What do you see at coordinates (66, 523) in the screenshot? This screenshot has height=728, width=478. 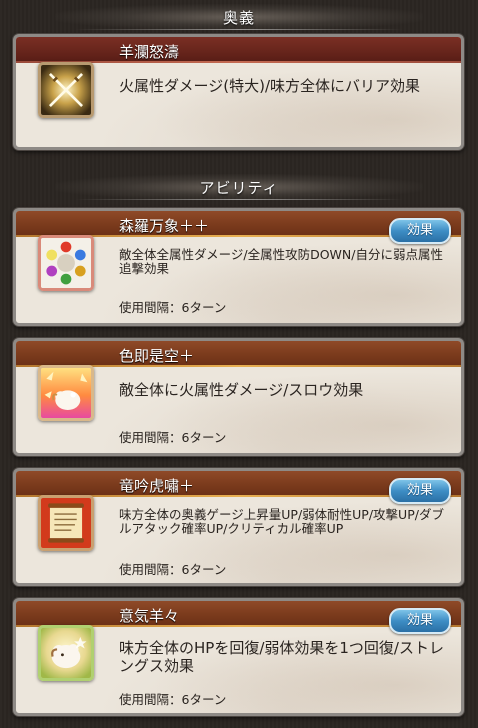 I see `scroll-icon` at bounding box center [66, 523].